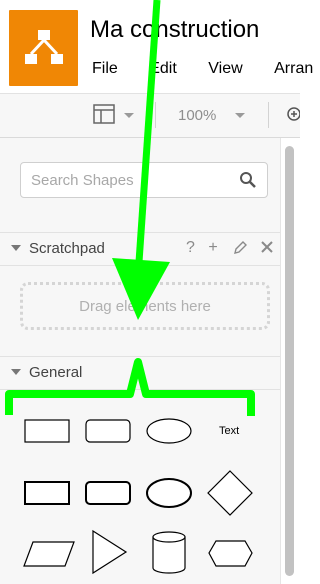 The image size is (320, 584). What do you see at coordinates (169, 493) in the screenshot?
I see `ellipse-bold-shape` at bounding box center [169, 493].